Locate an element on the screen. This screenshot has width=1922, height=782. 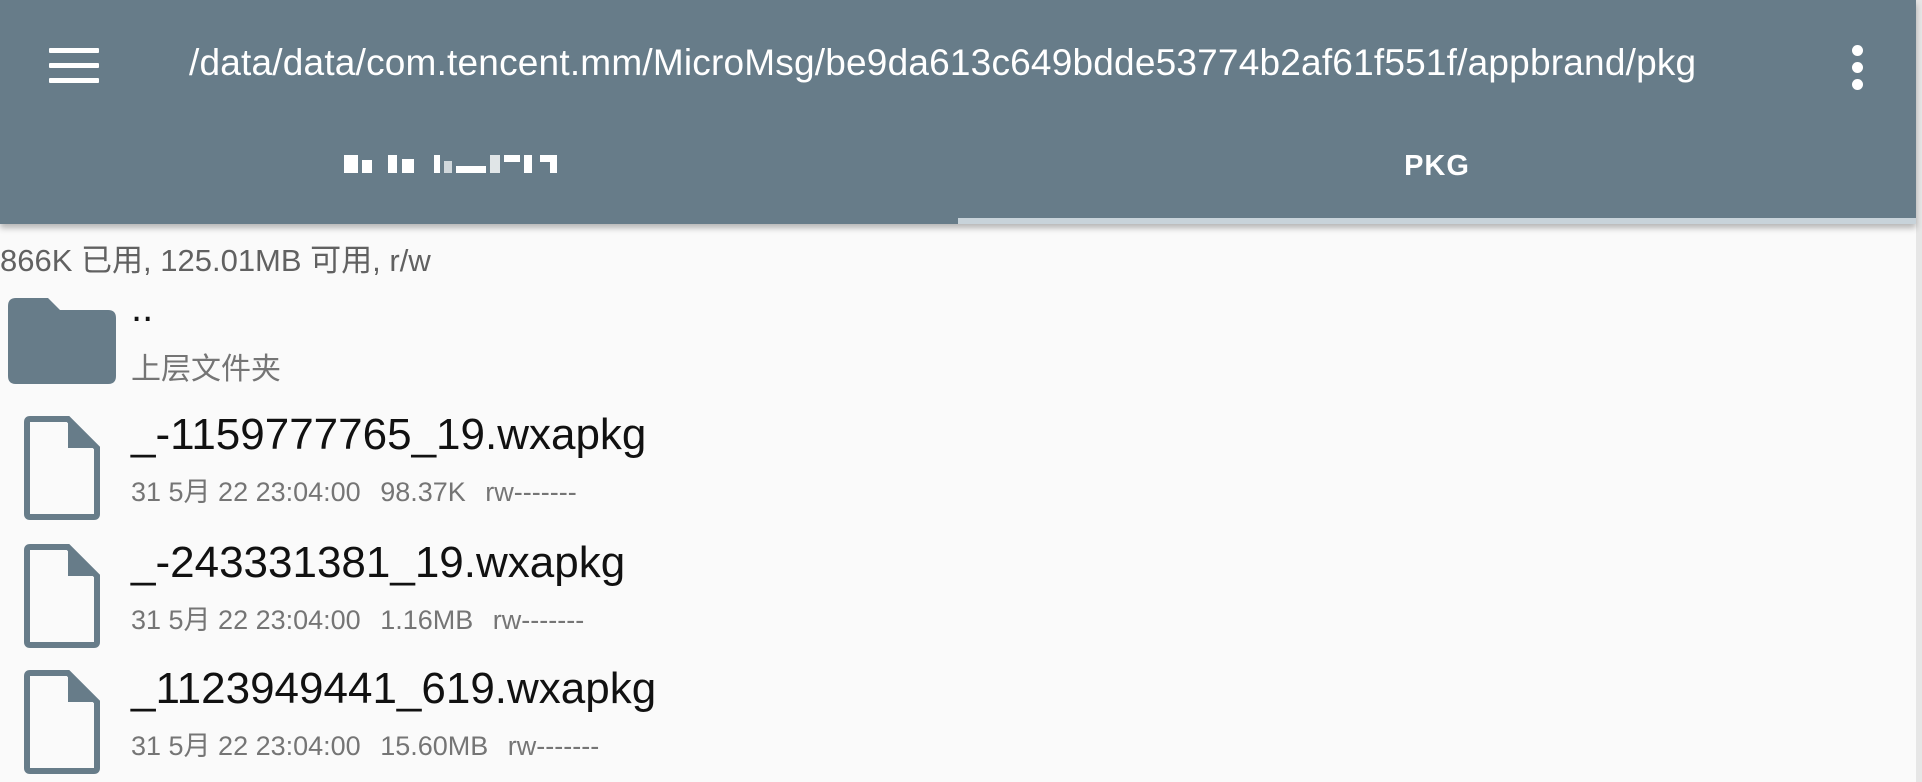
storage-info: 866K 已用, 125.01MB 可用, r/w is located at coordinates (215, 260).